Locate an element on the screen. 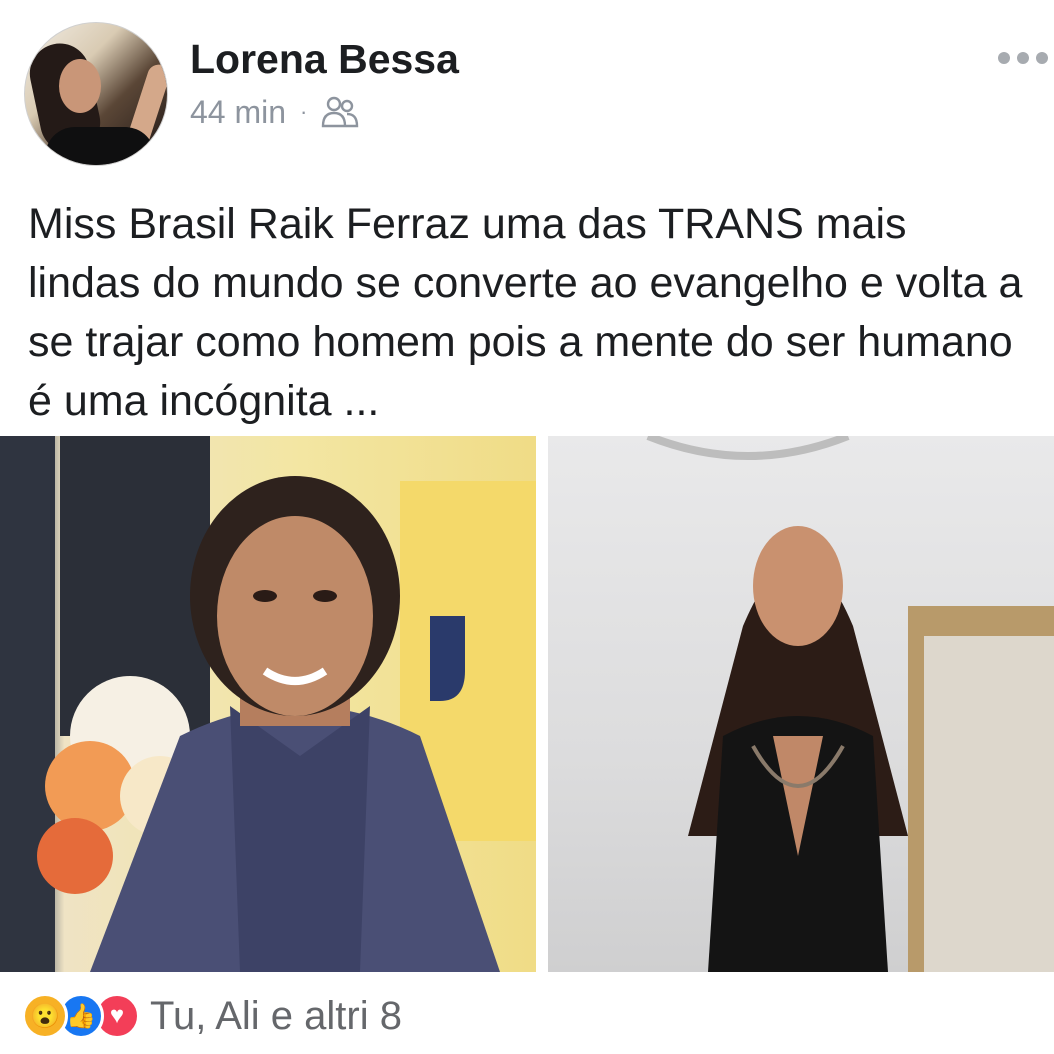 This screenshot has width=1054, height=1054. avatar-dress is located at coordinates (100, 146).